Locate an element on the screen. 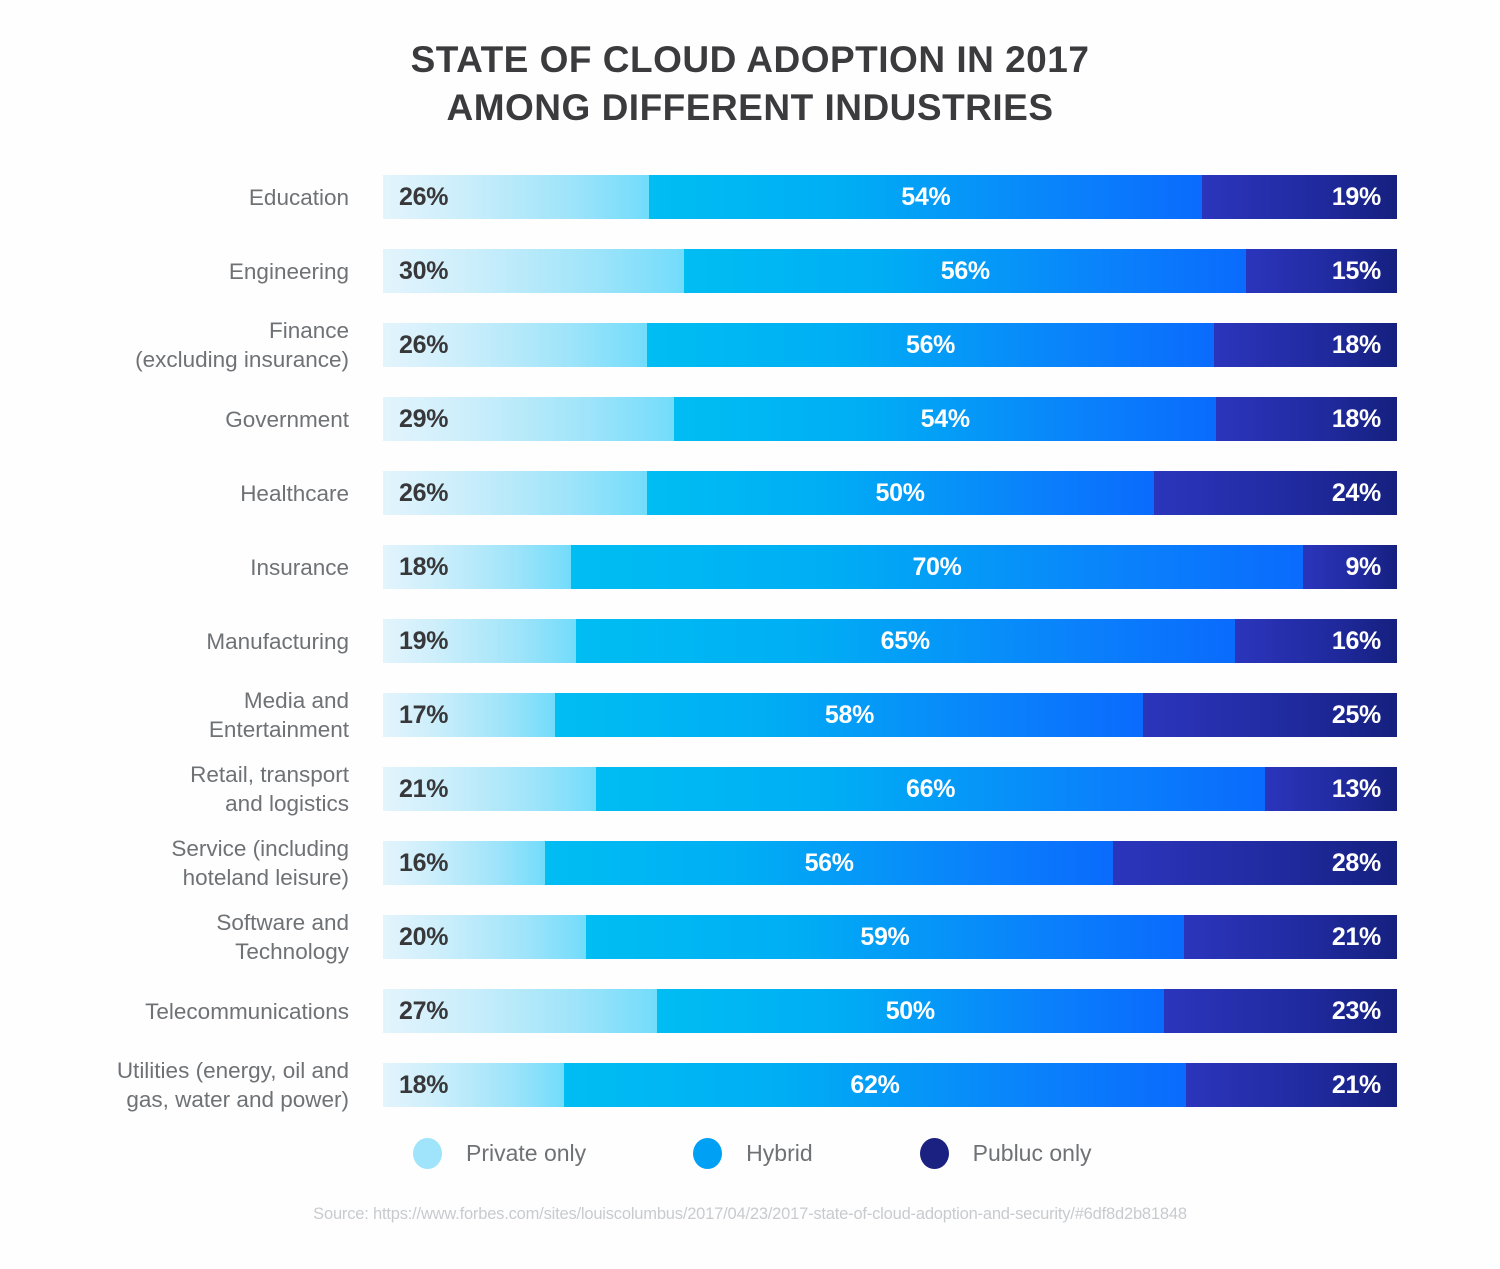 The image size is (1500, 1269). segment-value-label: 24% is located at coordinates (1356, 492).